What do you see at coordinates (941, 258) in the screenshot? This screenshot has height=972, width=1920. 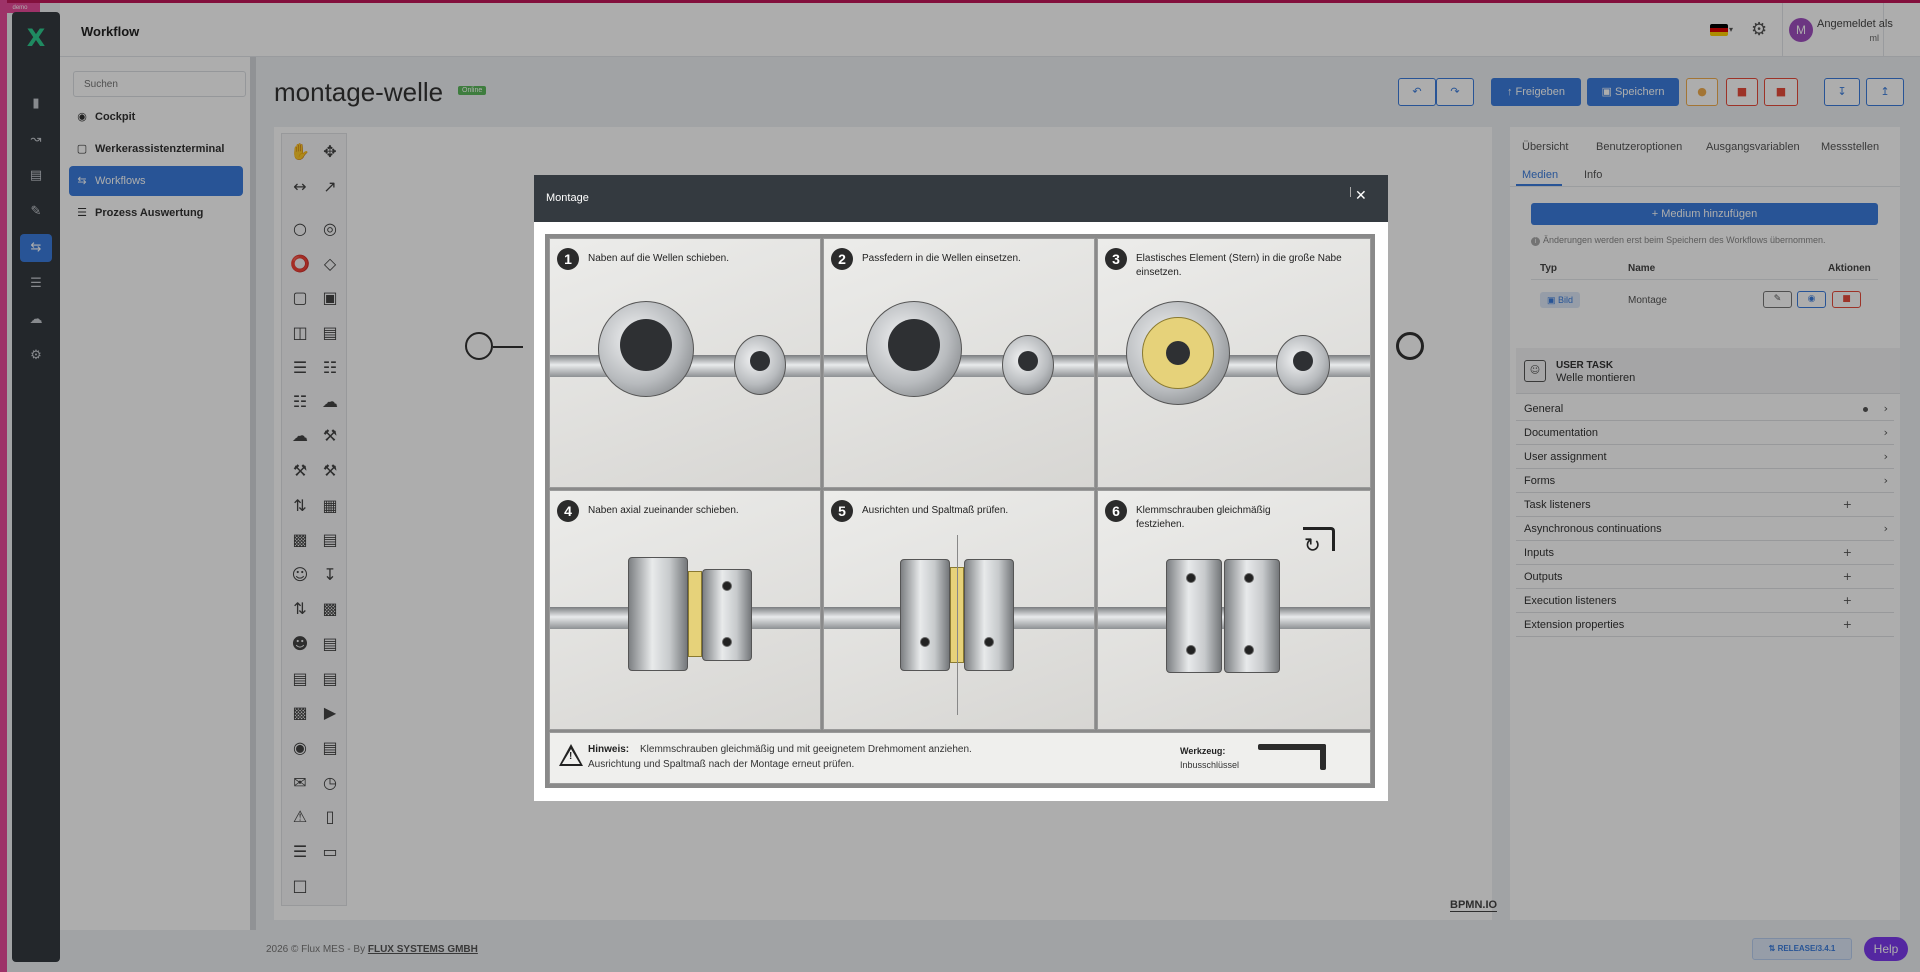 I see `step-text: Passfedern in die Wellen einsetzen.` at bounding box center [941, 258].